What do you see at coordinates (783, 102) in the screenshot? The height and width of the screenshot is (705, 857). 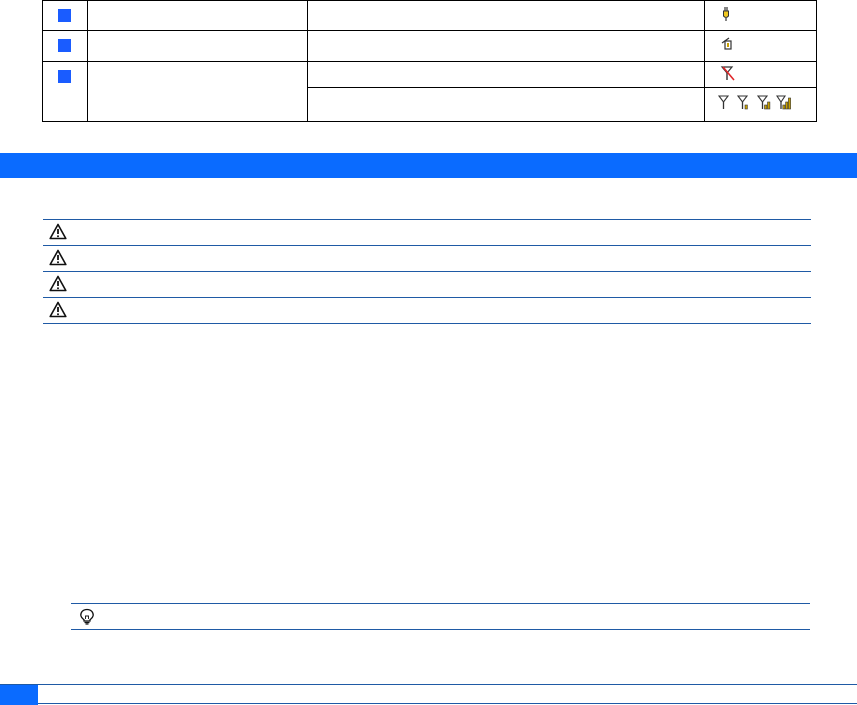 I see `signal-strength-3-icon` at bounding box center [783, 102].